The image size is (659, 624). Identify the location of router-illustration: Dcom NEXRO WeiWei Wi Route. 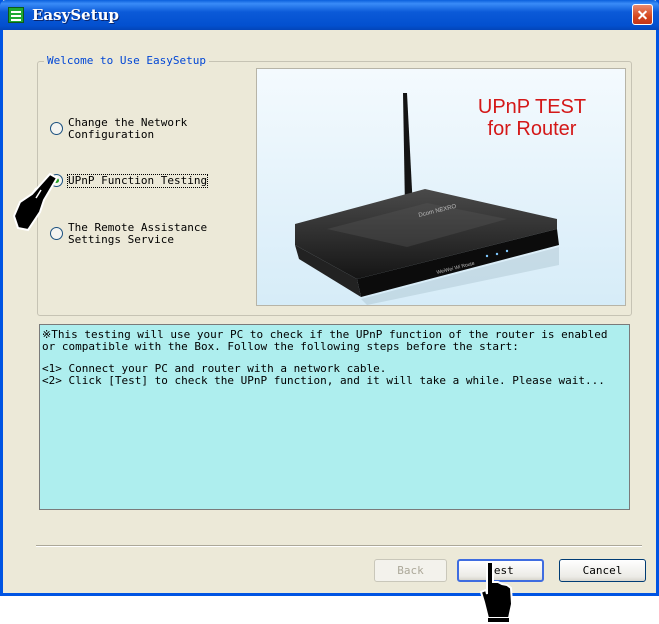
(427, 199).